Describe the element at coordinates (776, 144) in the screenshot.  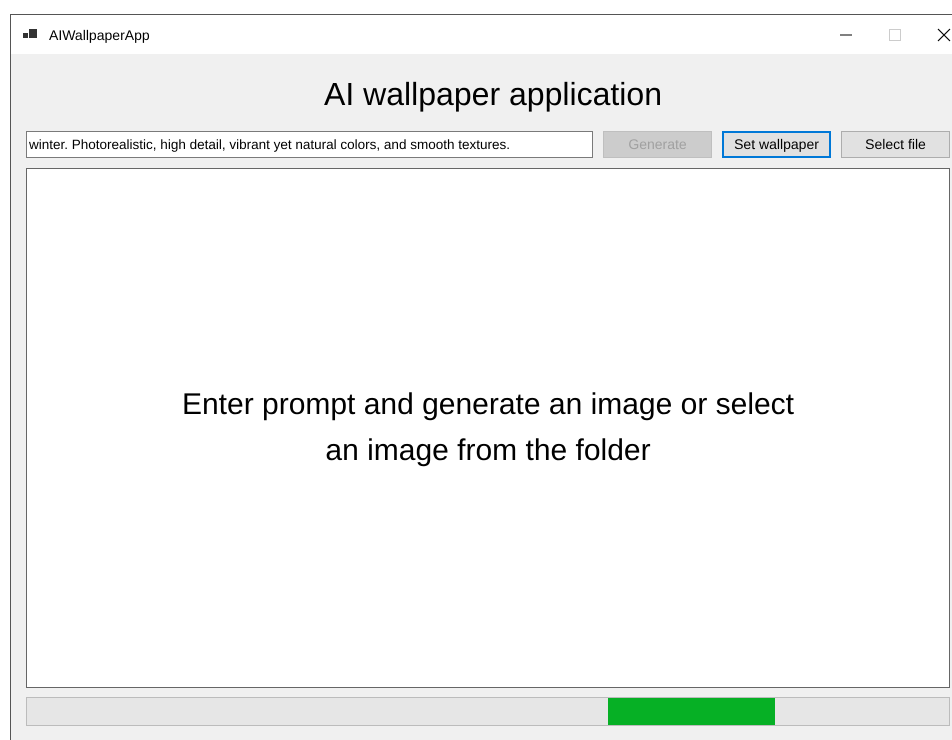
I see `action-button: Set wallpaper` at that location.